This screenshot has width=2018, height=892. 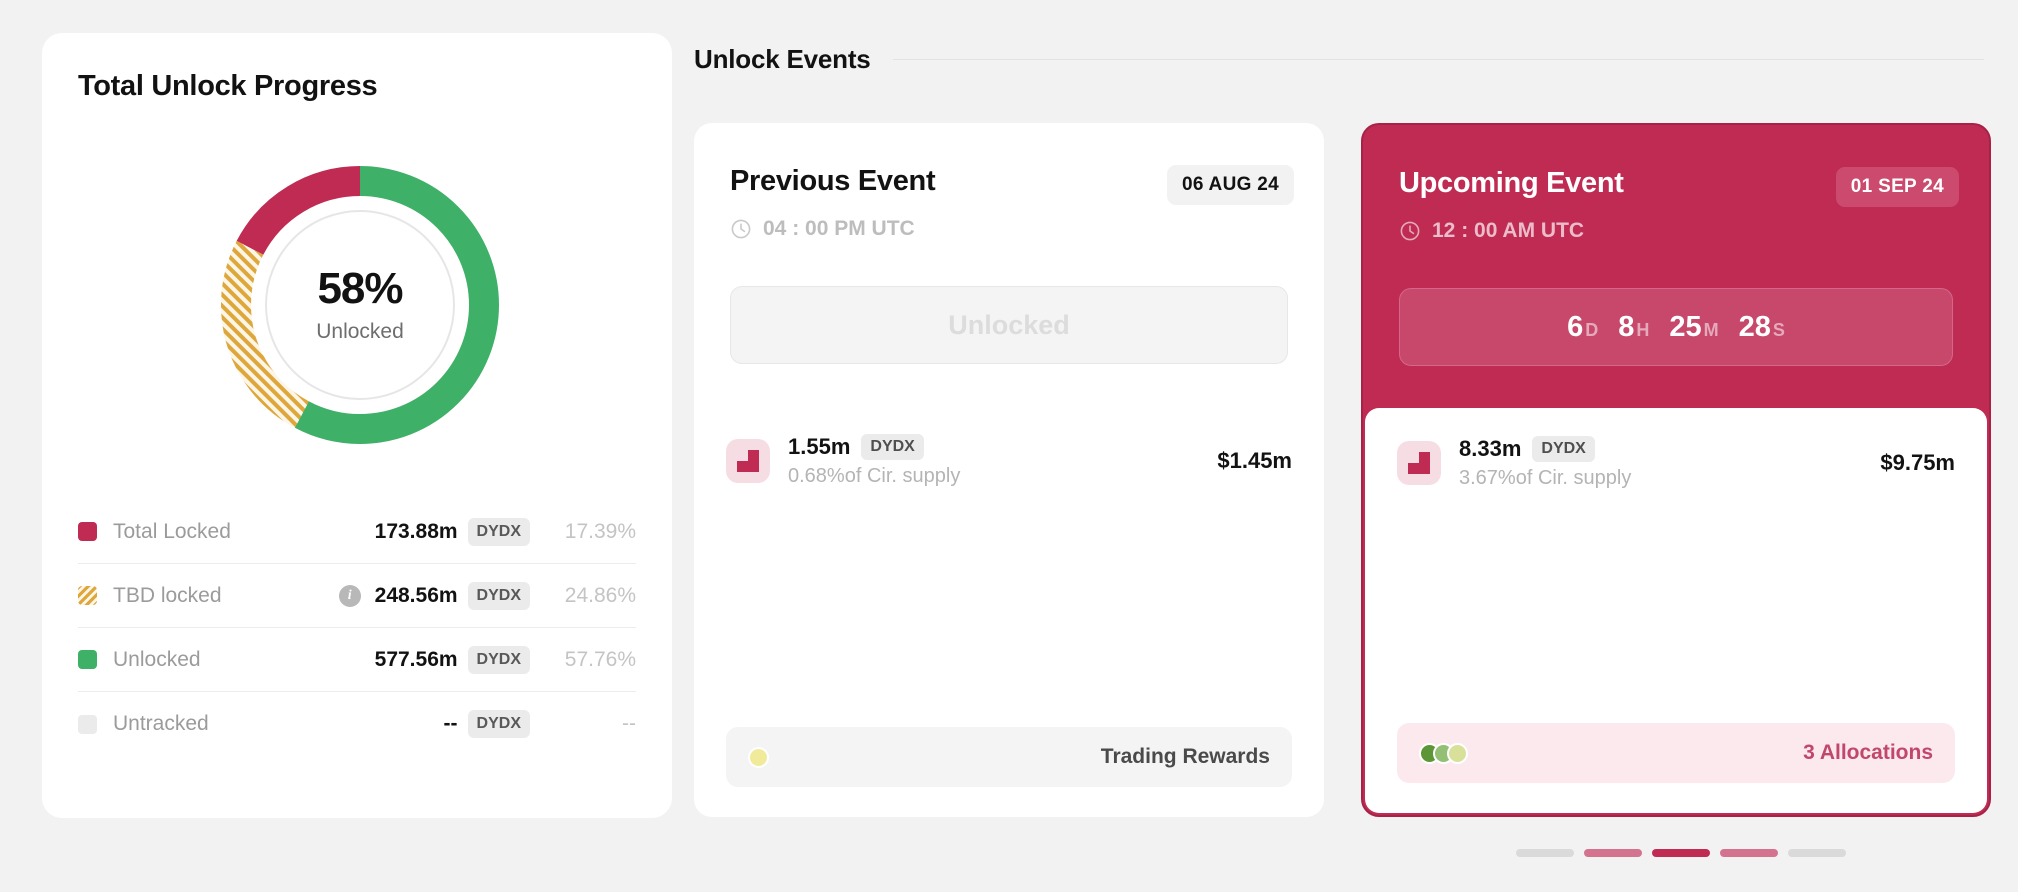 What do you see at coordinates (1009, 461) in the screenshot?
I see `token-allocation-row: 1.55m DYDX 0.68%of Cir. supply $1.45m` at bounding box center [1009, 461].